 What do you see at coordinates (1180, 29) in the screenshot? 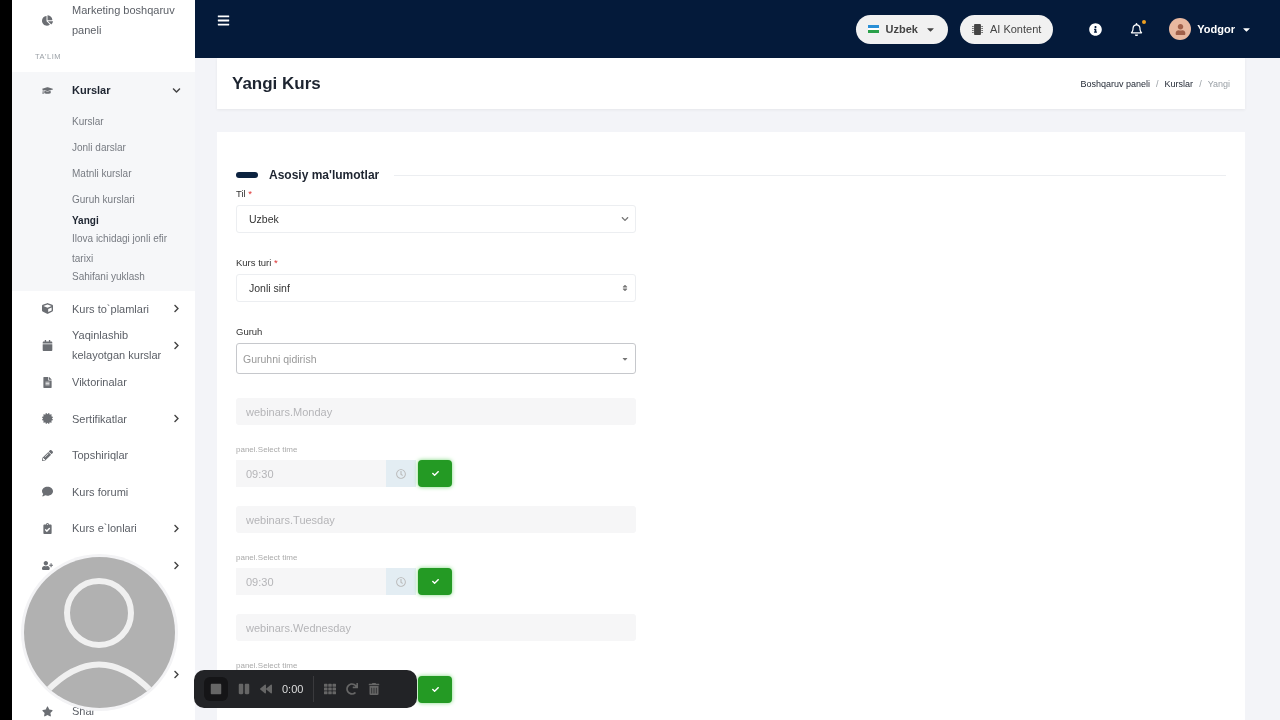
I see `avatar-icon` at bounding box center [1180, 29].